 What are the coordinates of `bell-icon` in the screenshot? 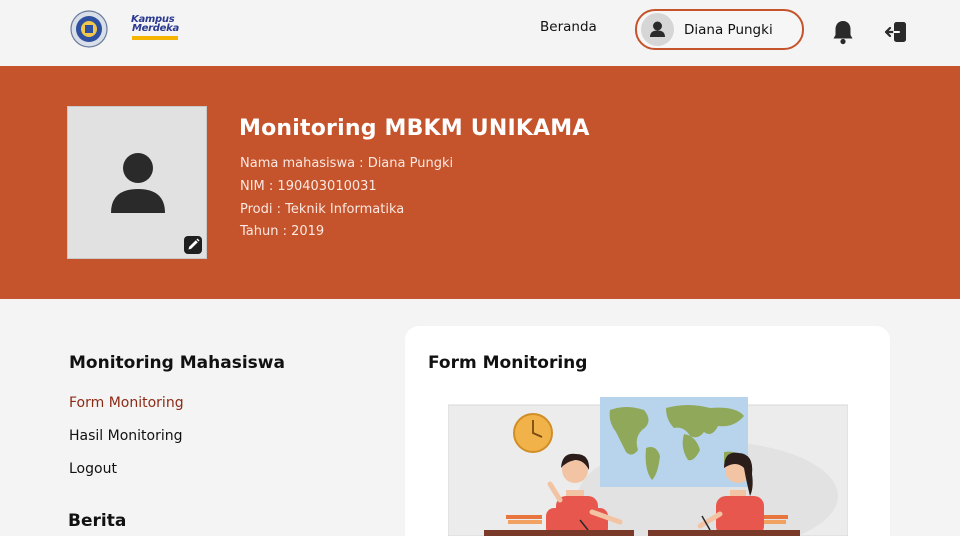 It's located at (843, 32).